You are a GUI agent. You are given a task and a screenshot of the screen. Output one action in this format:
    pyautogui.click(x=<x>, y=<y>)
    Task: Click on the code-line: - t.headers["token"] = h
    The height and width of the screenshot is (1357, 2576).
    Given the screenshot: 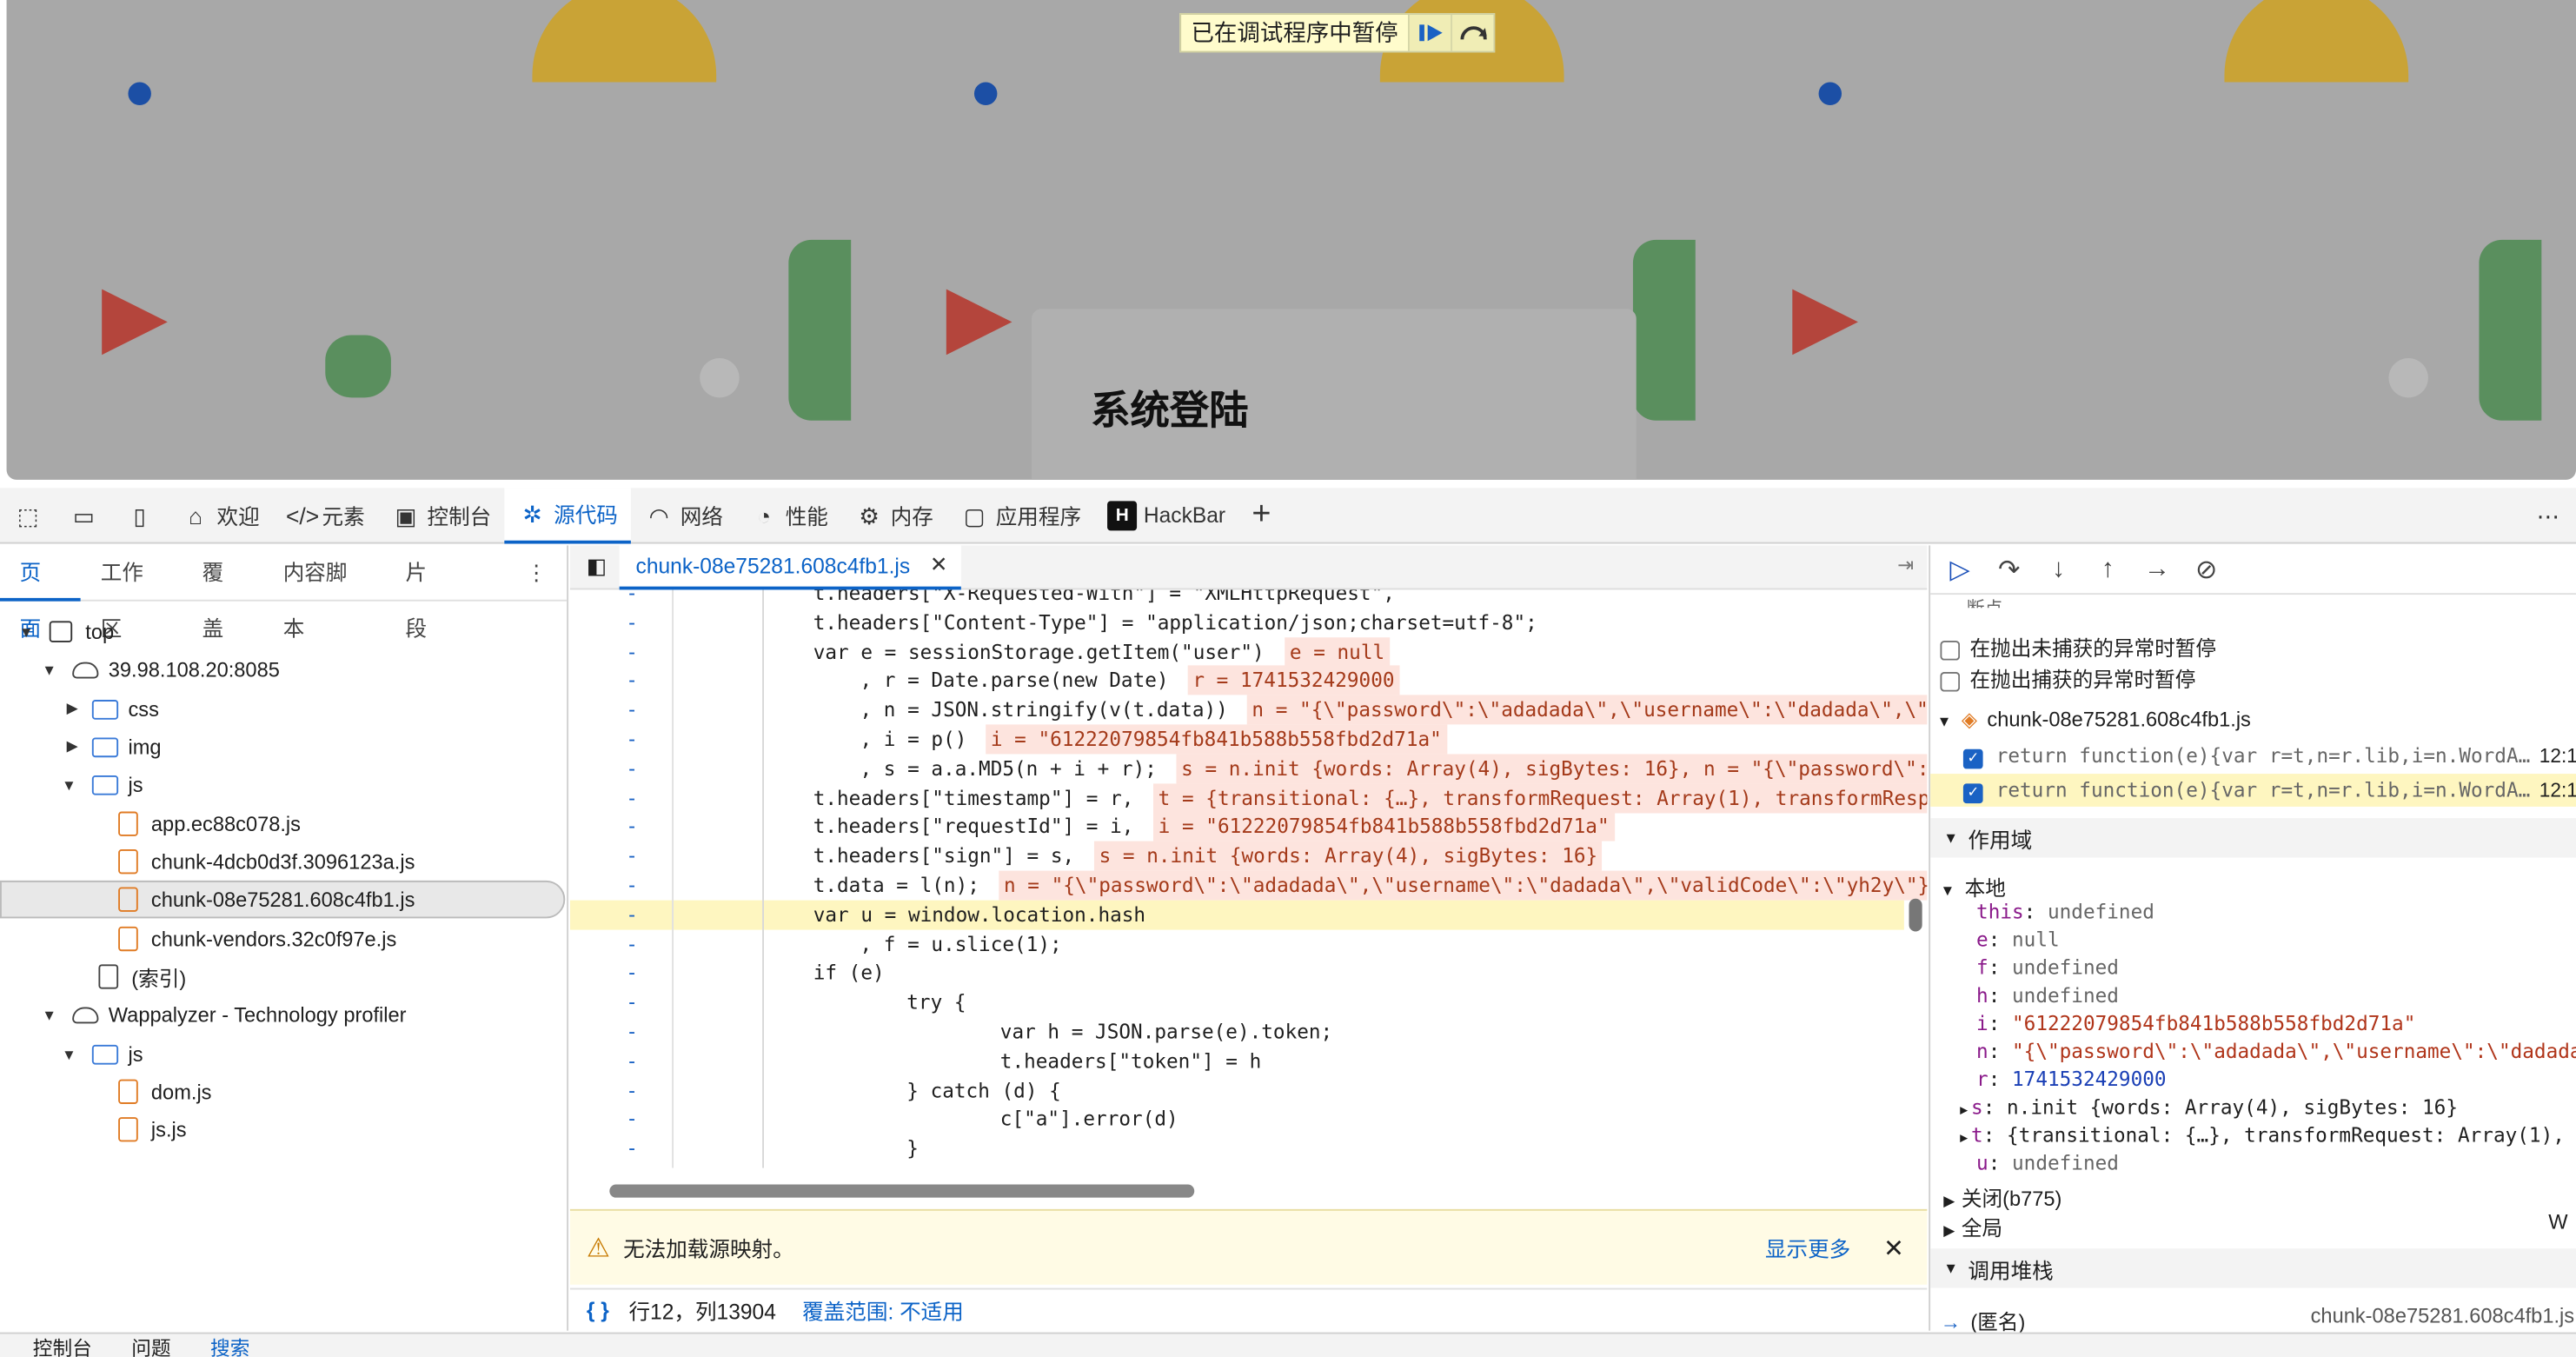 What is the action you would take?
    pyautogui.click(x=1237, y=1061)
    